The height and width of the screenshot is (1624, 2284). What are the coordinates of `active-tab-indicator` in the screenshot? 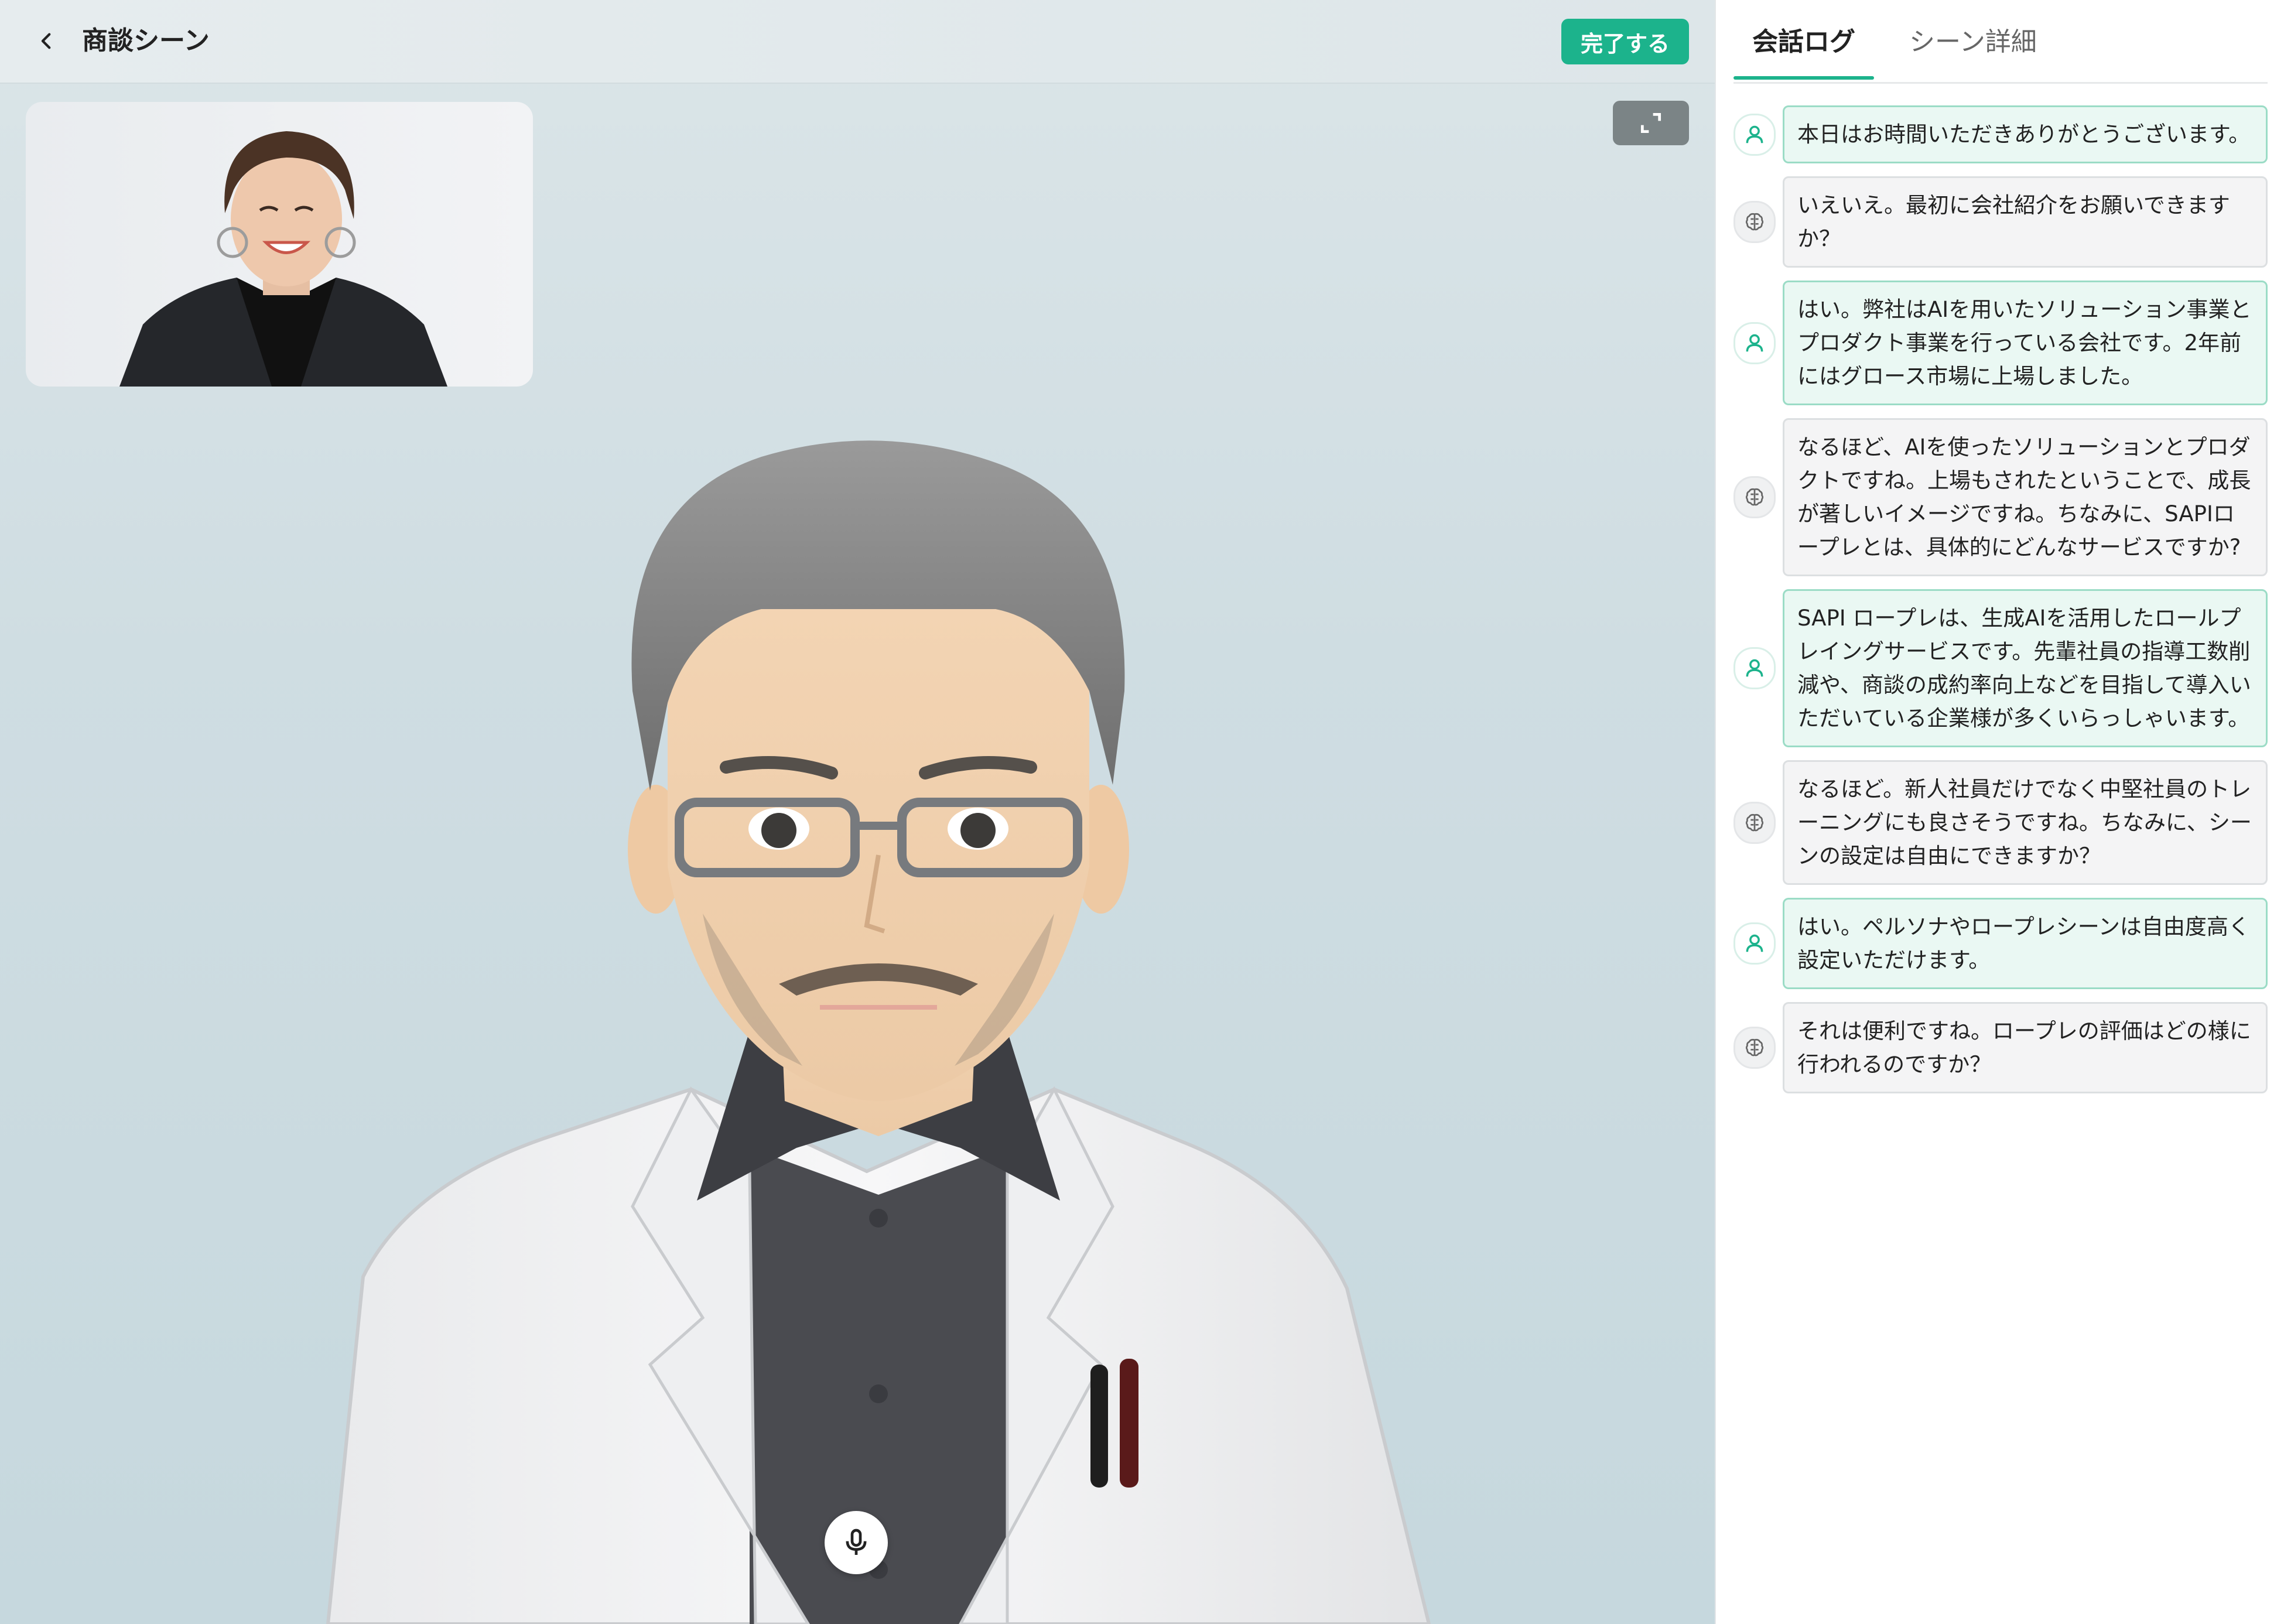 It's located at (1803, 78).